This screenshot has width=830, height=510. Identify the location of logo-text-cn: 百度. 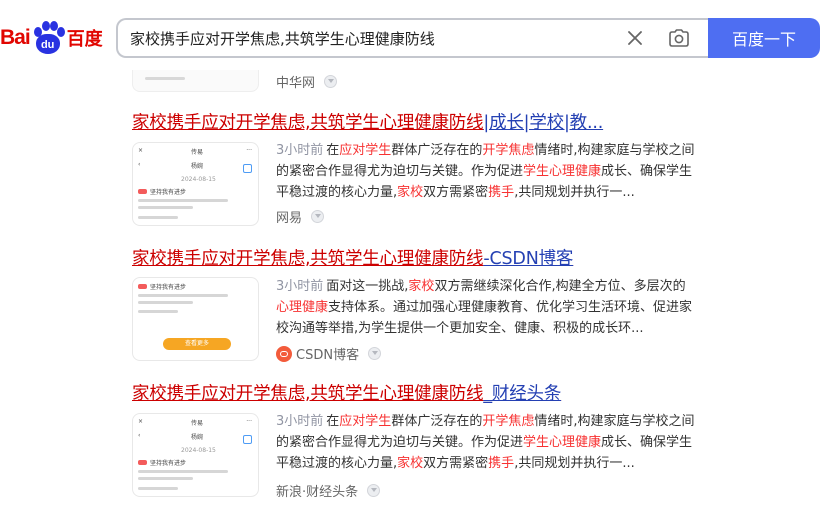
(84, 39).